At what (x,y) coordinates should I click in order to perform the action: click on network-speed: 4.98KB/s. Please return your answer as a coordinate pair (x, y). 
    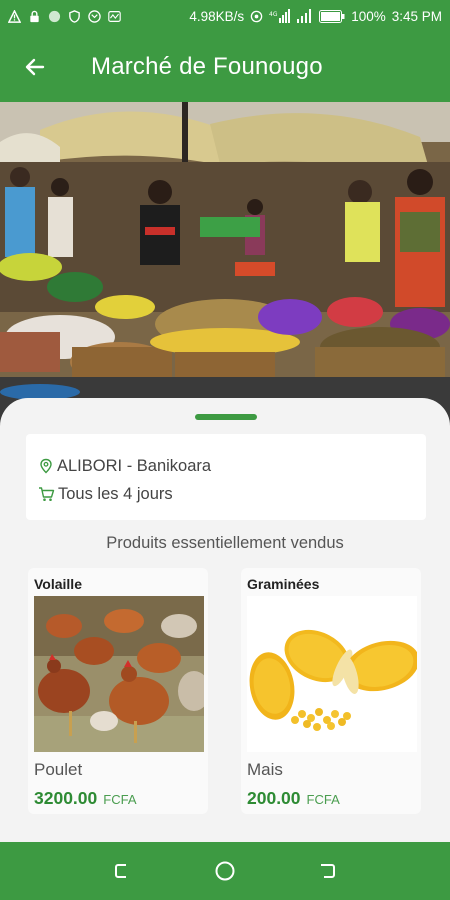
    Looking at the image, I should click on (217, 16).